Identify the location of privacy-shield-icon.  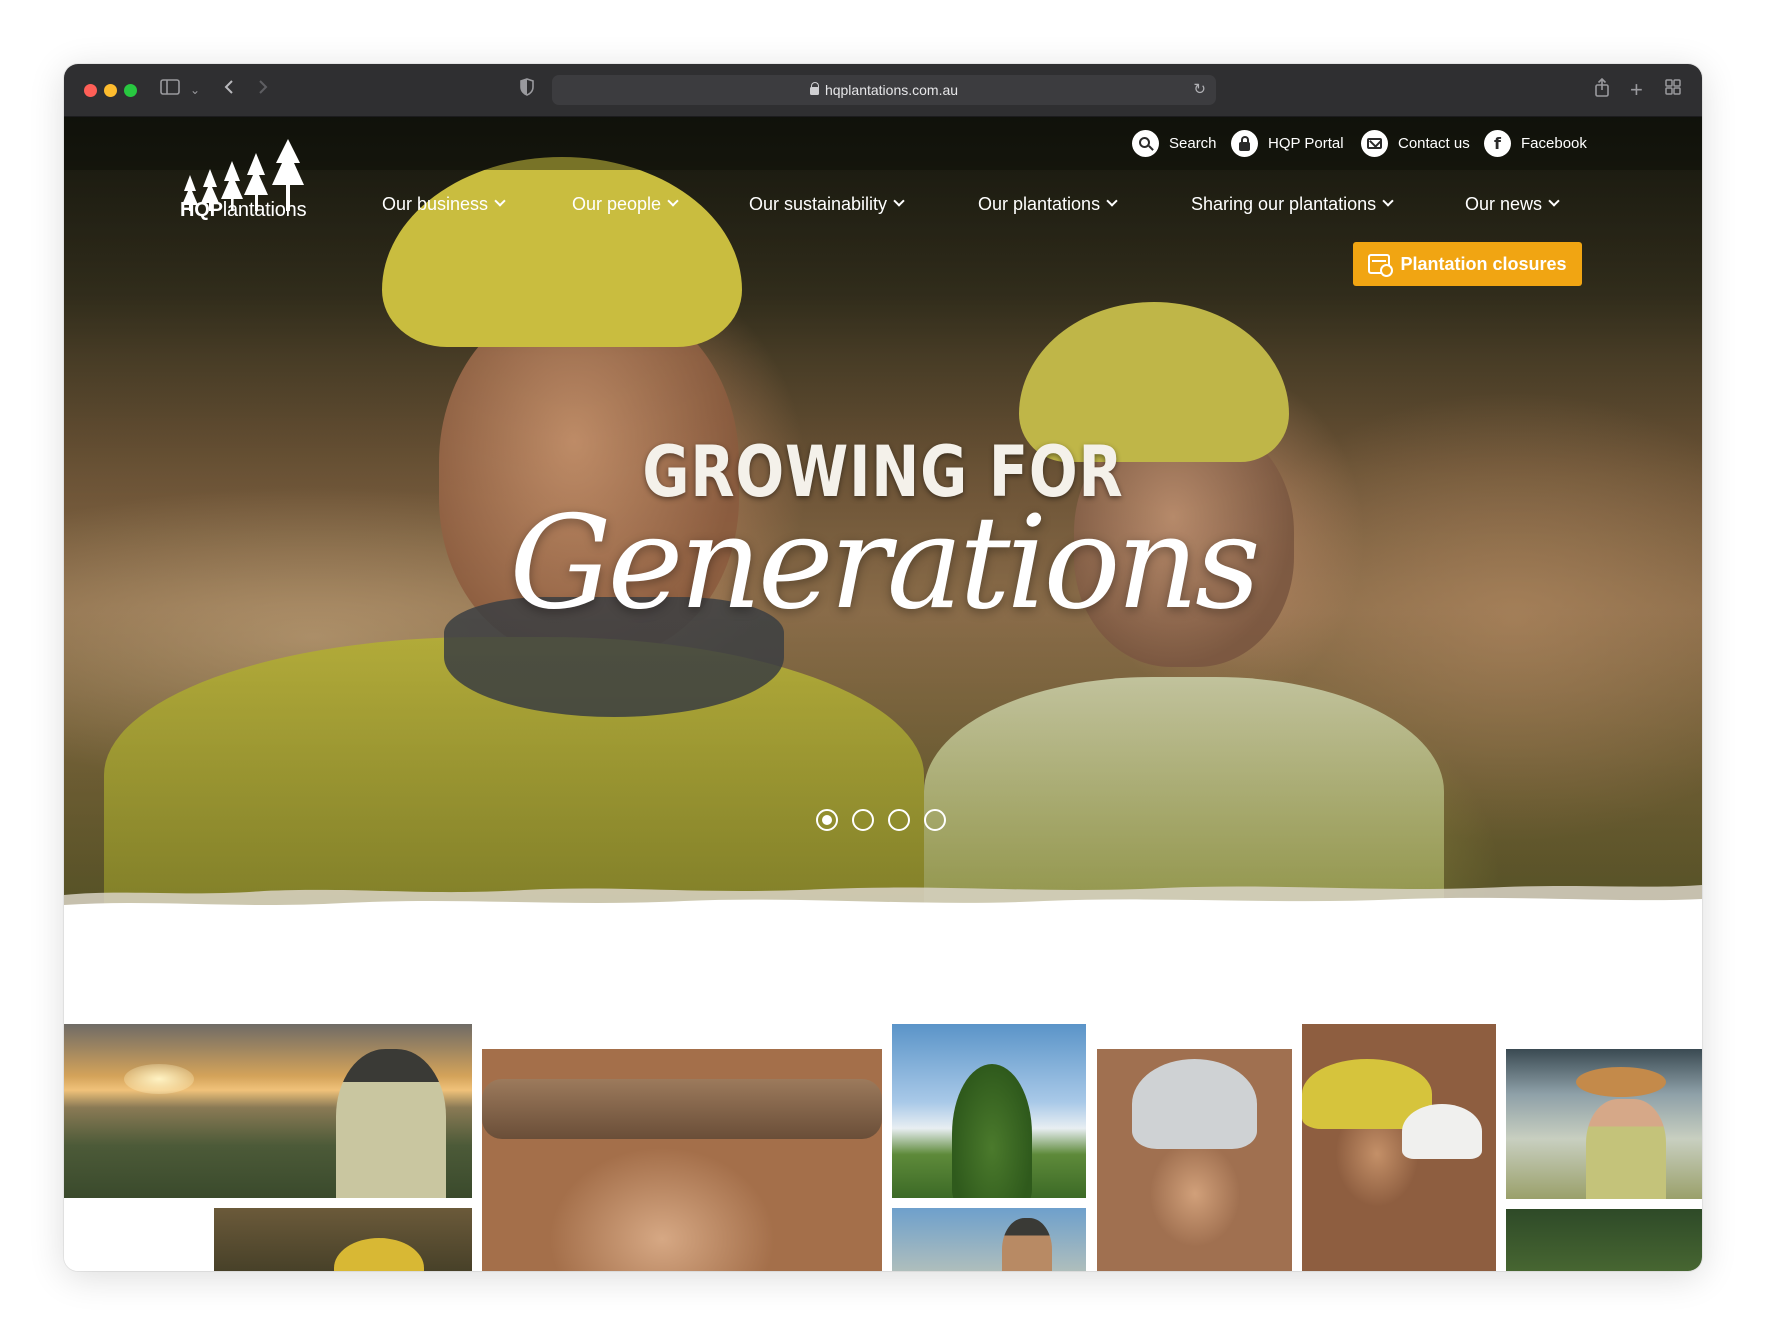
(527, 90).